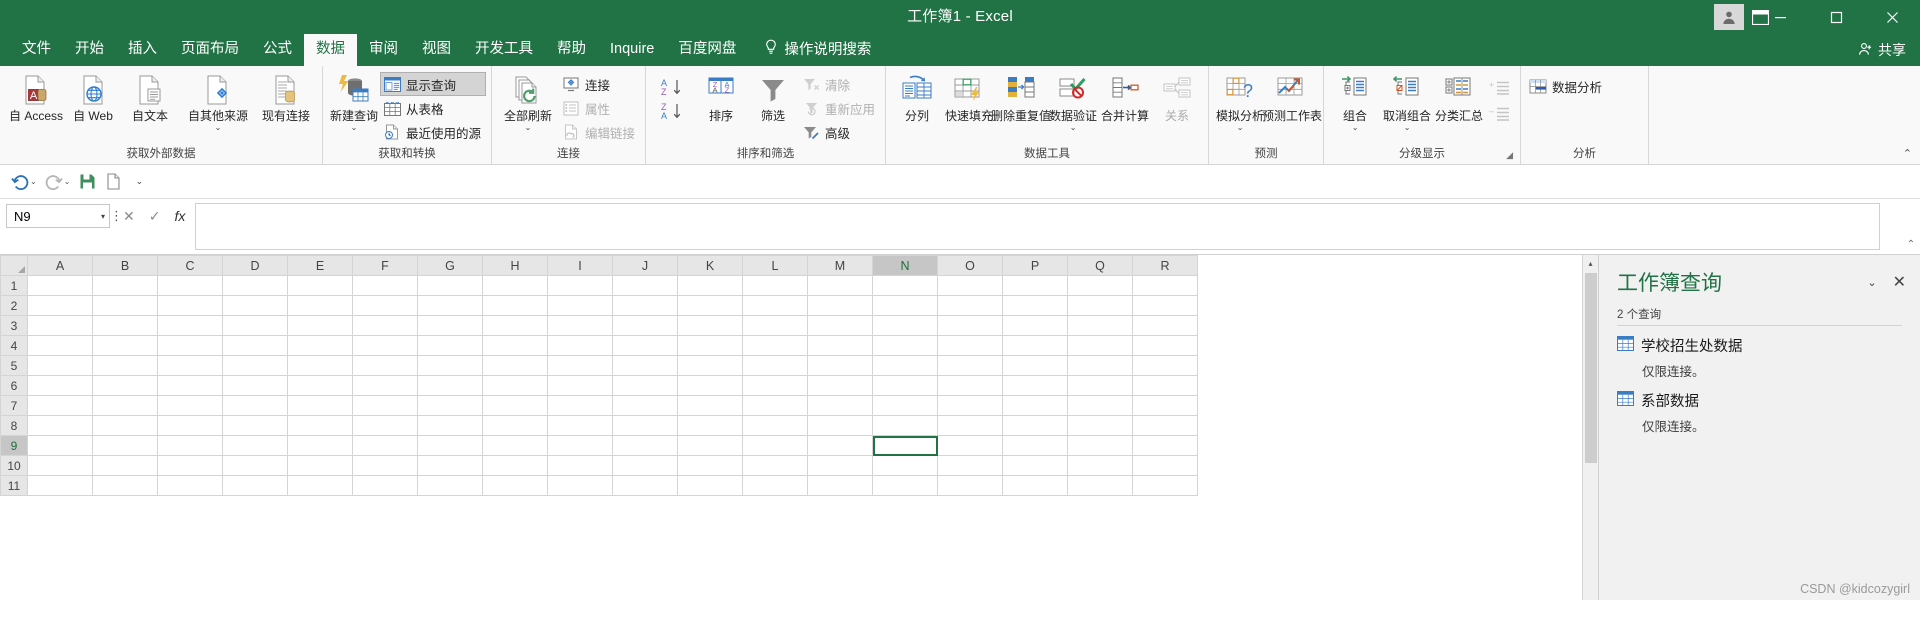 The width and height of the screenshot is (1920, 626). I want to click on cell-L4, so click(775, 345).